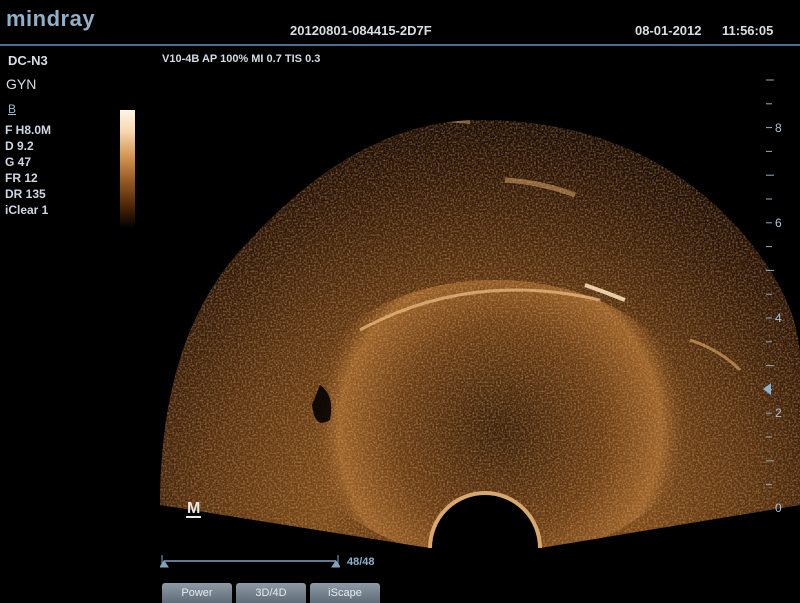  I want to click on depth-label: 0, so click(778, 508).